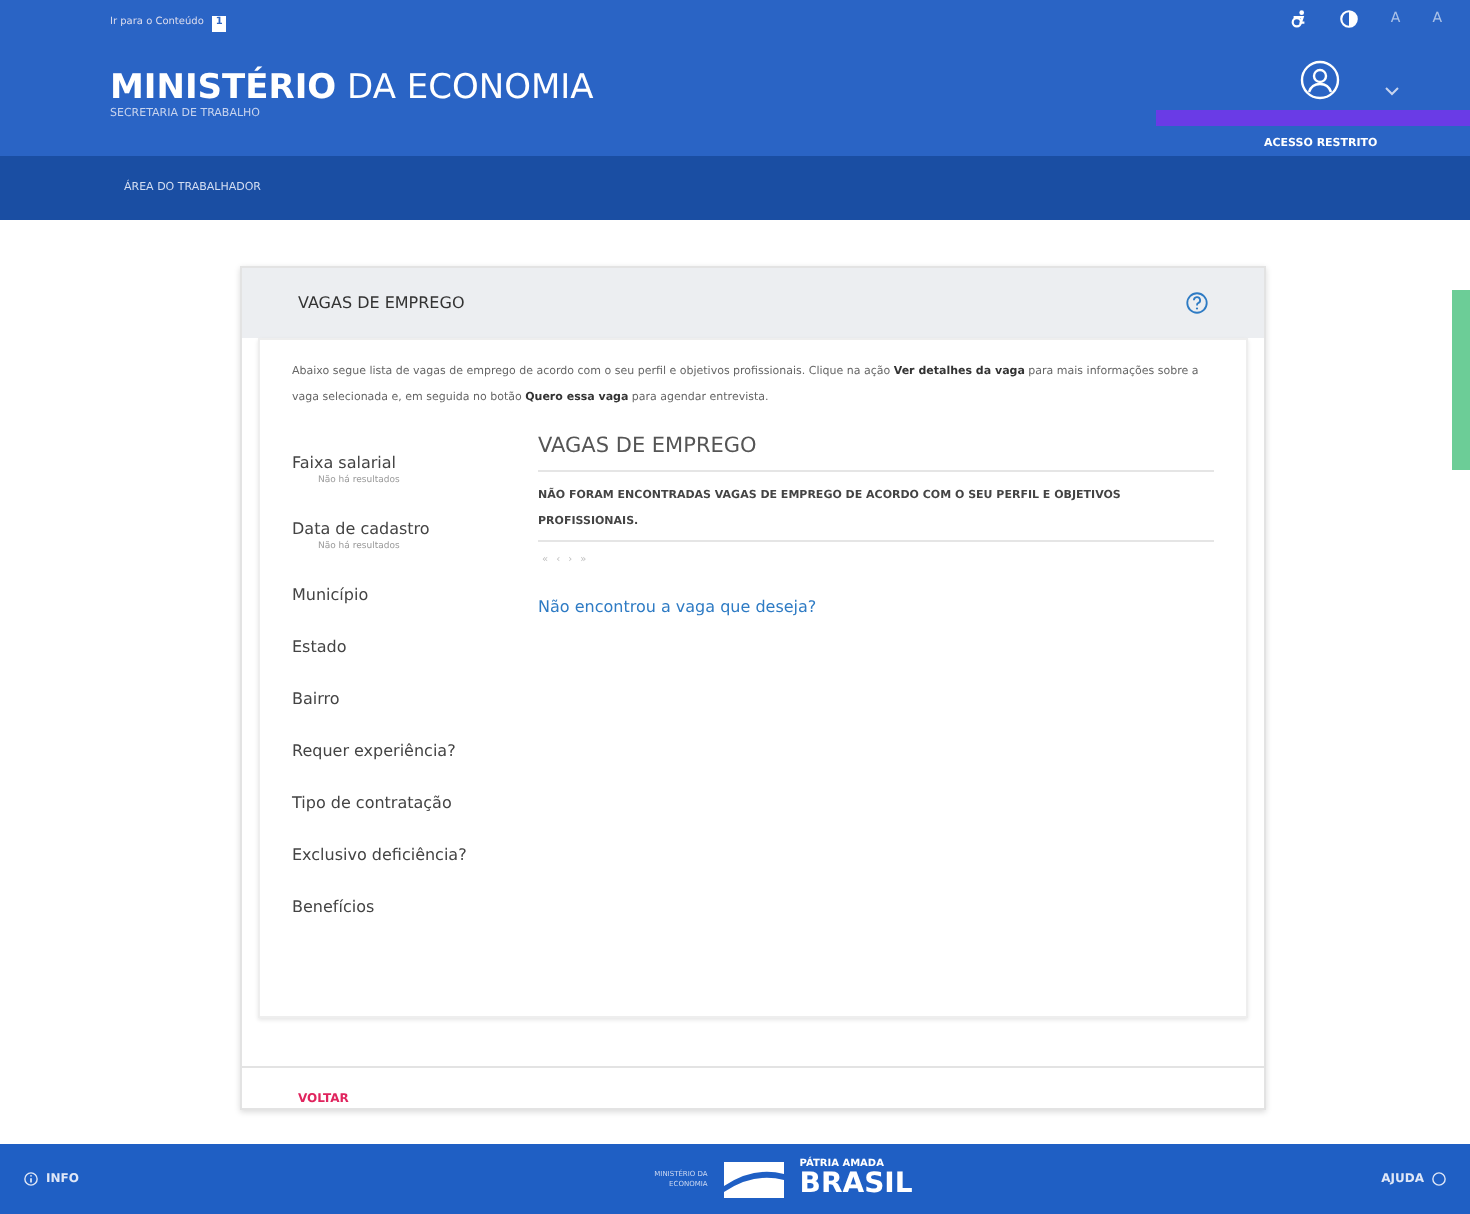  What do you see at coordinates (876, 452) in the screenshot?
I see `results-title: VAGAS DE EMPREGO` at bounding box center [876, 452].